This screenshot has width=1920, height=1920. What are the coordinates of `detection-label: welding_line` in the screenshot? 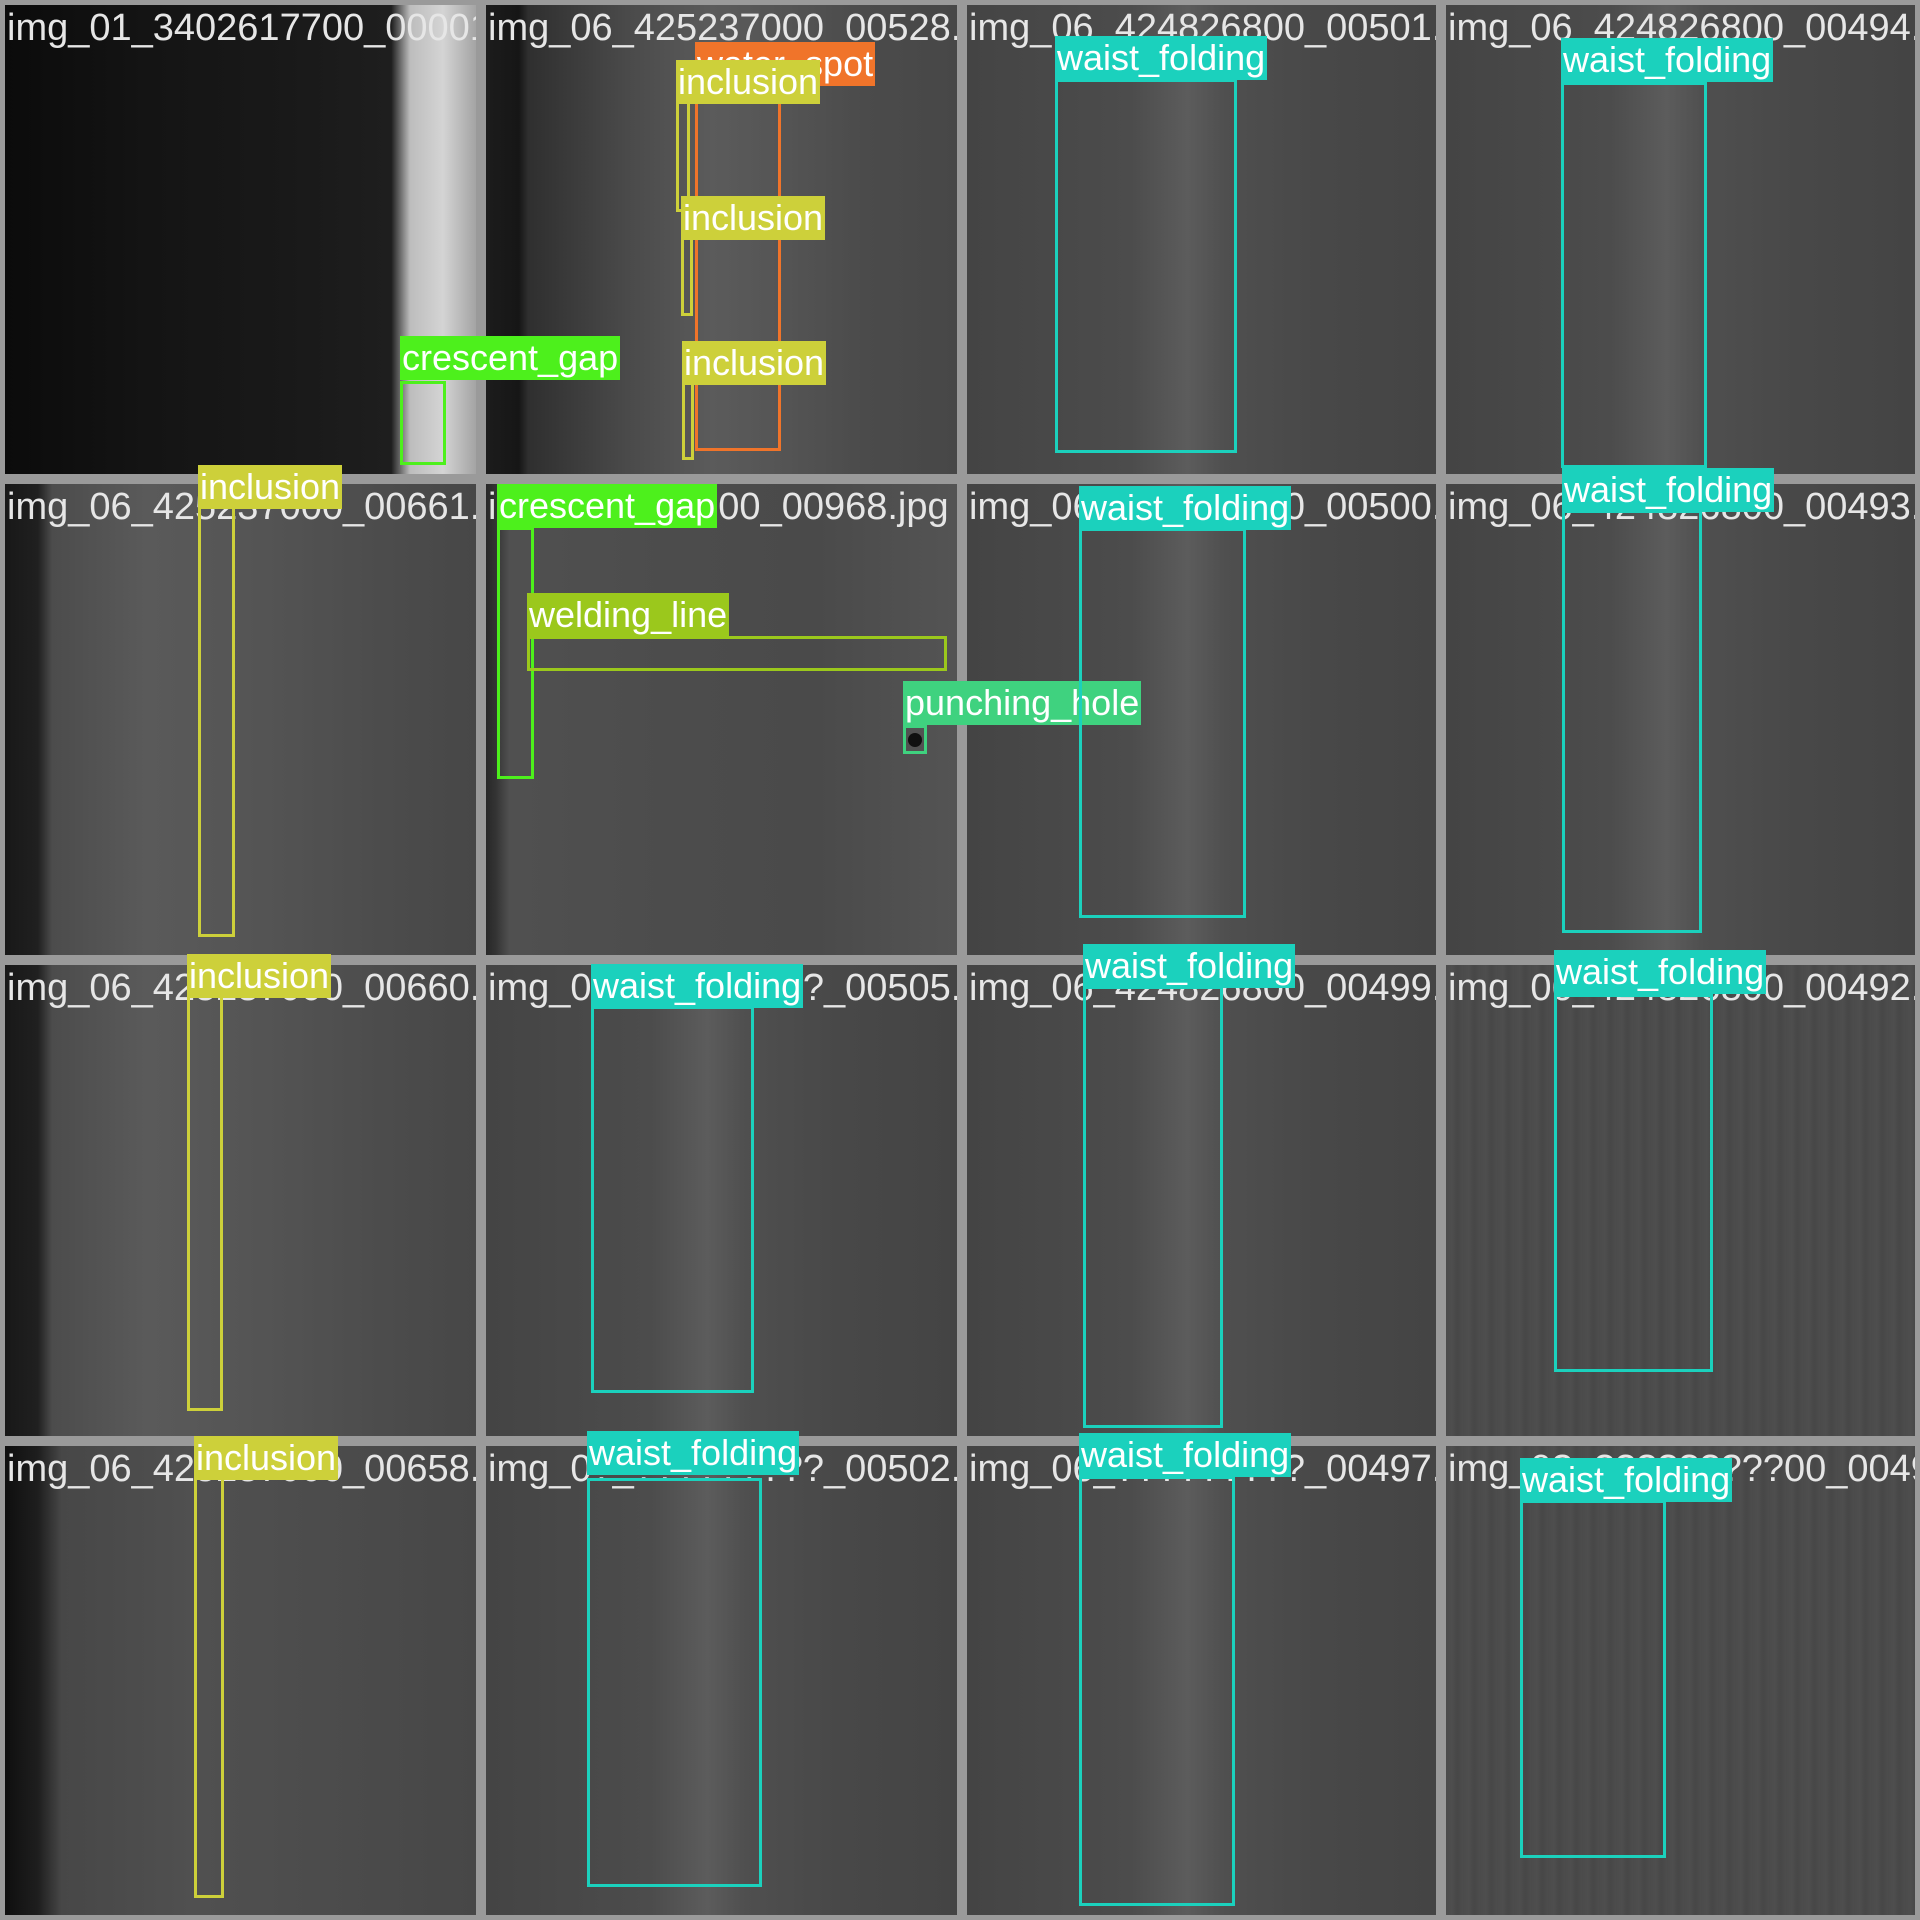 It's located at (628, 615).